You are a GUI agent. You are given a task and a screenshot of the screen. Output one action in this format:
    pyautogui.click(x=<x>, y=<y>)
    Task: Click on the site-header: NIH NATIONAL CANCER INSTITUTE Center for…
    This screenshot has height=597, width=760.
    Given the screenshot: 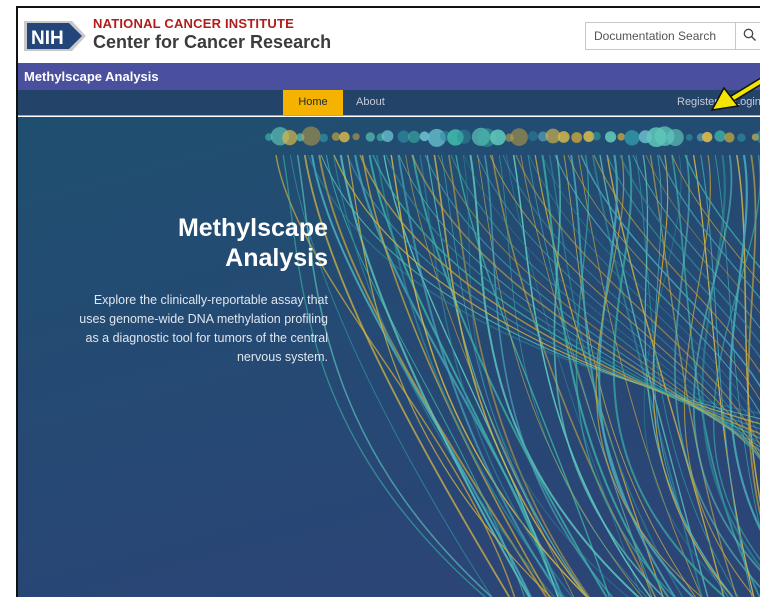 What is the action you would take?
    pyautogui.click(x=389, y=35)
    